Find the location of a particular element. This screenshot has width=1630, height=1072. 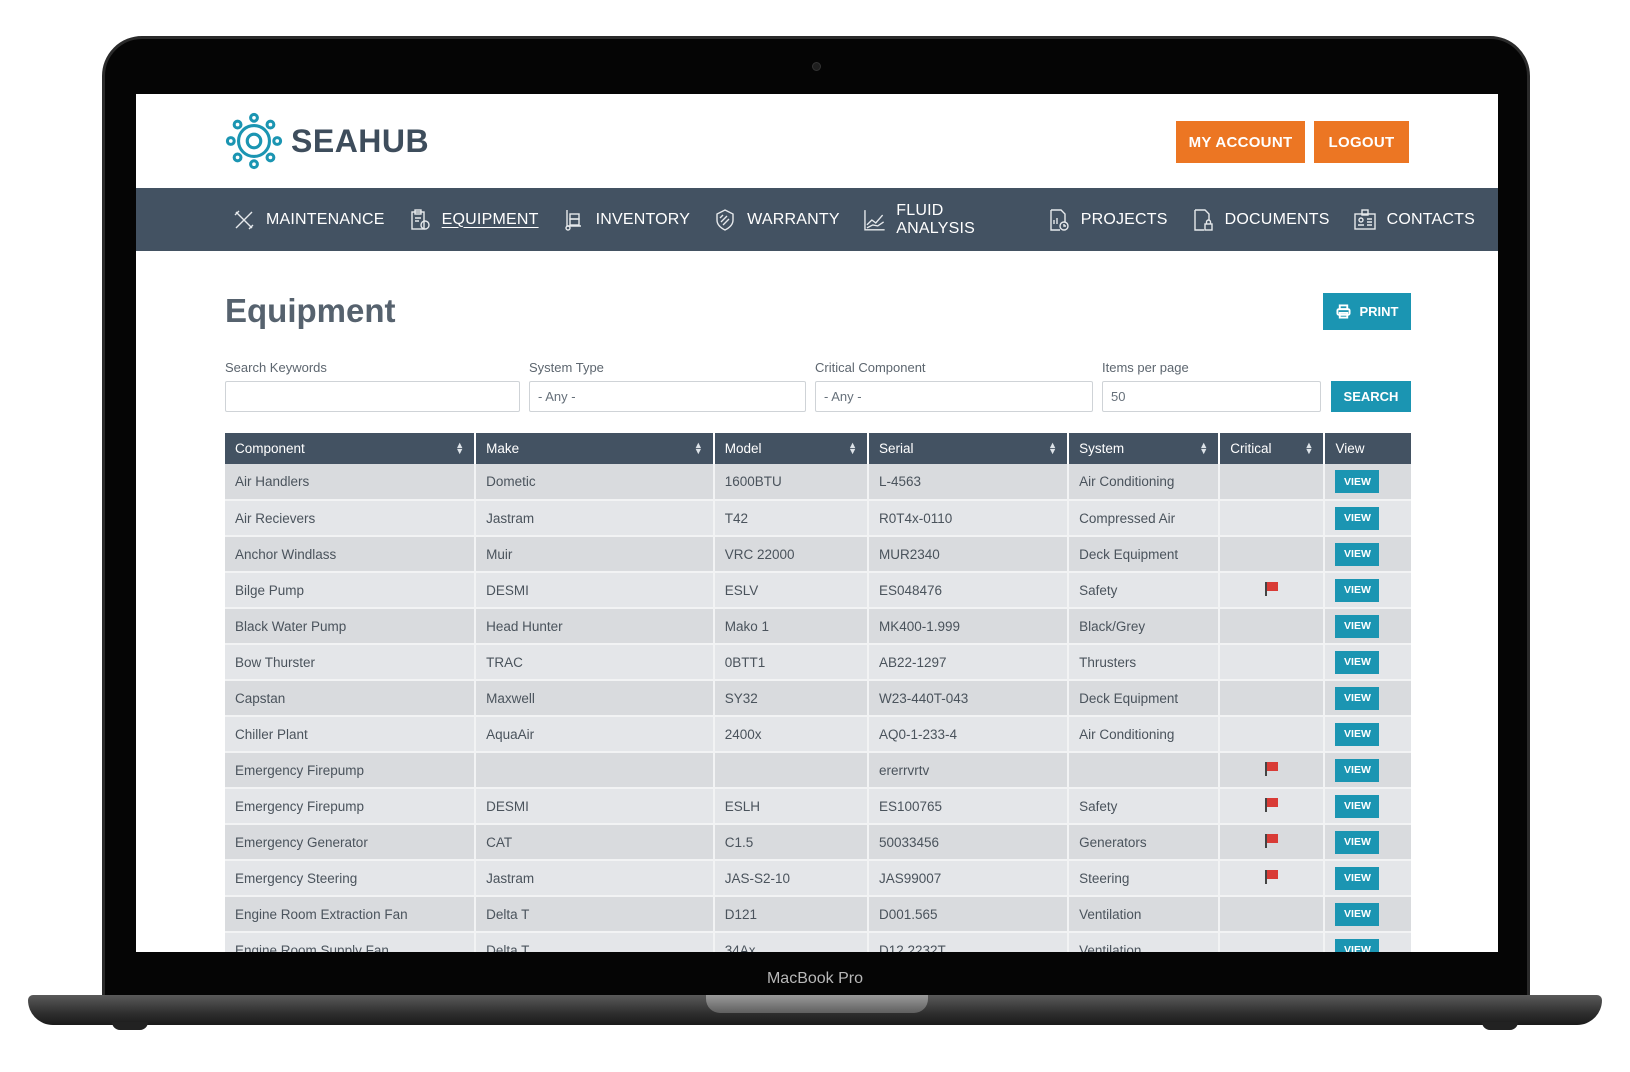

device-label: MacBook Pro is located at coordinates (815, 978).